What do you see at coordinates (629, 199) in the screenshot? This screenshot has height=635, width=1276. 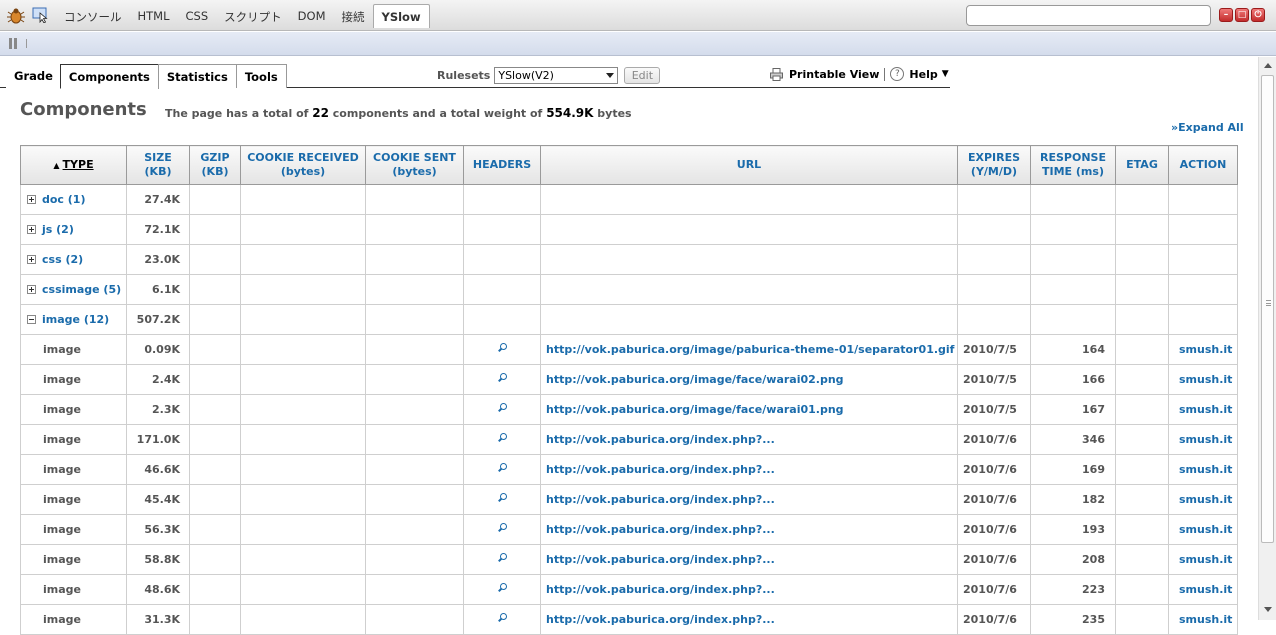 I see `table-group-row: doc (1) 27.4K` at bounding box center [629, 199].